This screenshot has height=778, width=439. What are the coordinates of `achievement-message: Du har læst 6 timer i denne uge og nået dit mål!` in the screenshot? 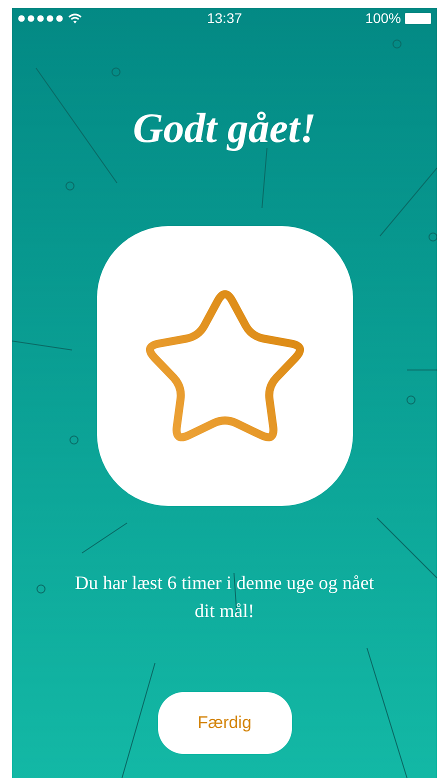 It's located at (225, 598).